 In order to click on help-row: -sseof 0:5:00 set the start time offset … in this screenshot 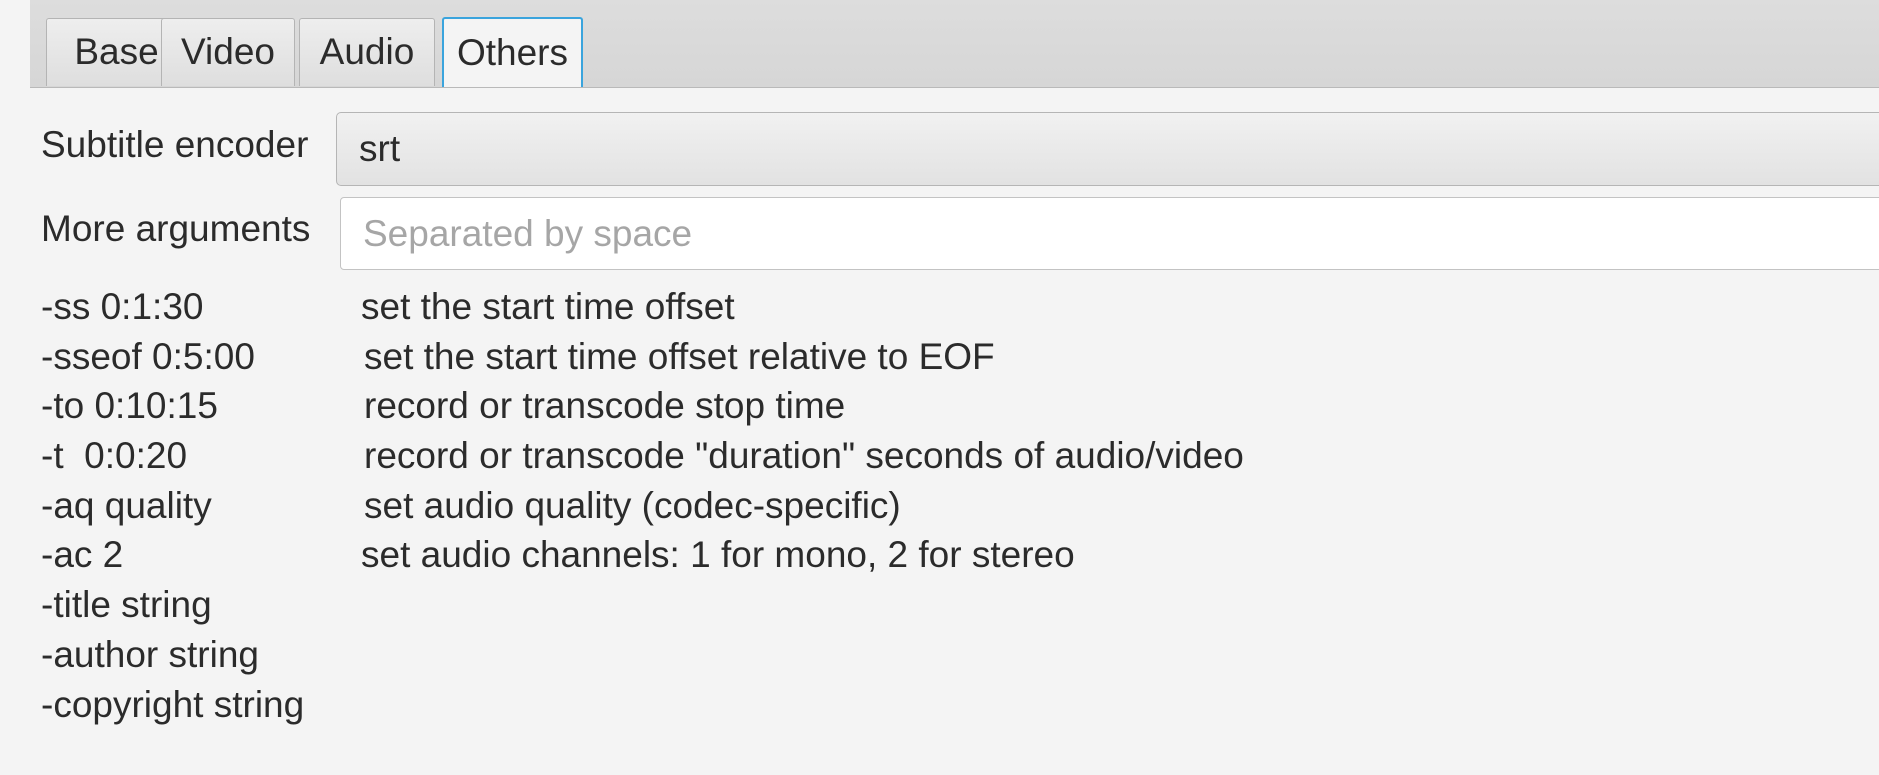, I will do `click(791, 357)`.